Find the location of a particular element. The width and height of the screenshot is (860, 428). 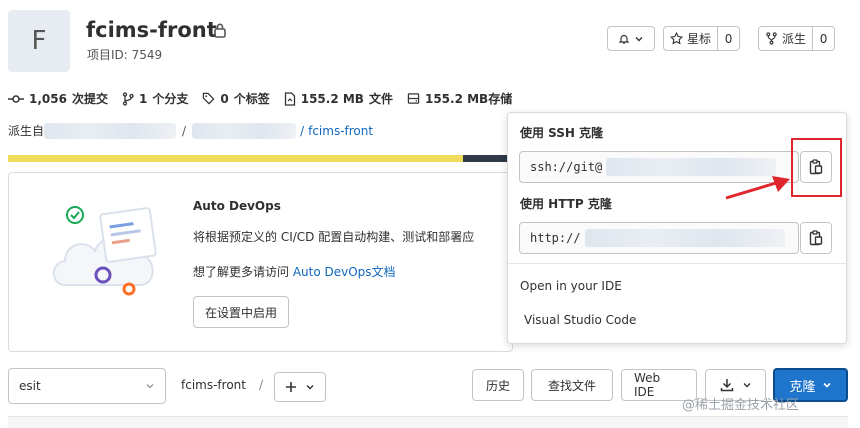

fork-count: 0 is located at coordinates (823, 38).